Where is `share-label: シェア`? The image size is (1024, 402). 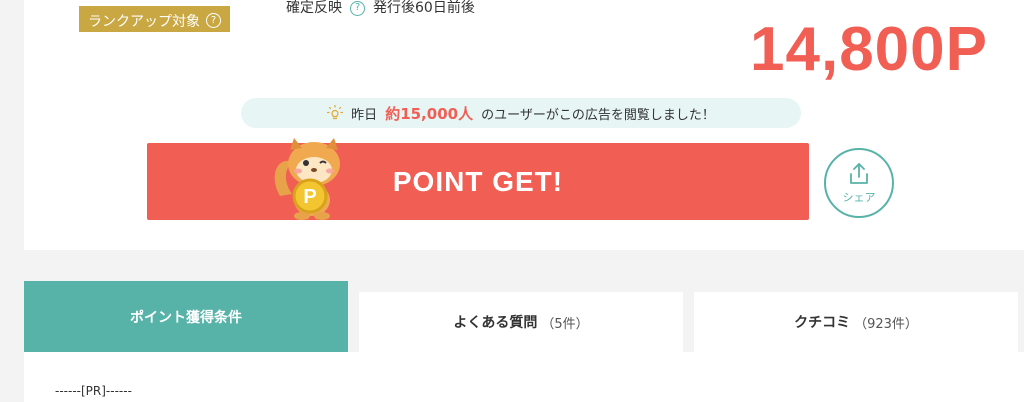 share-label: シェア is located at coordinates (859, 197).